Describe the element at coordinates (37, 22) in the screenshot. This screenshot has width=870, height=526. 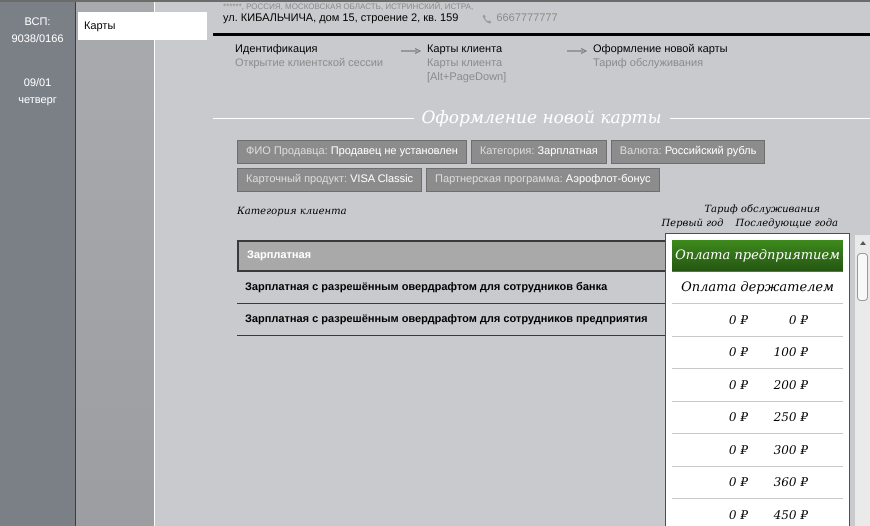
I see `branch-label: ВСП:` at that location.